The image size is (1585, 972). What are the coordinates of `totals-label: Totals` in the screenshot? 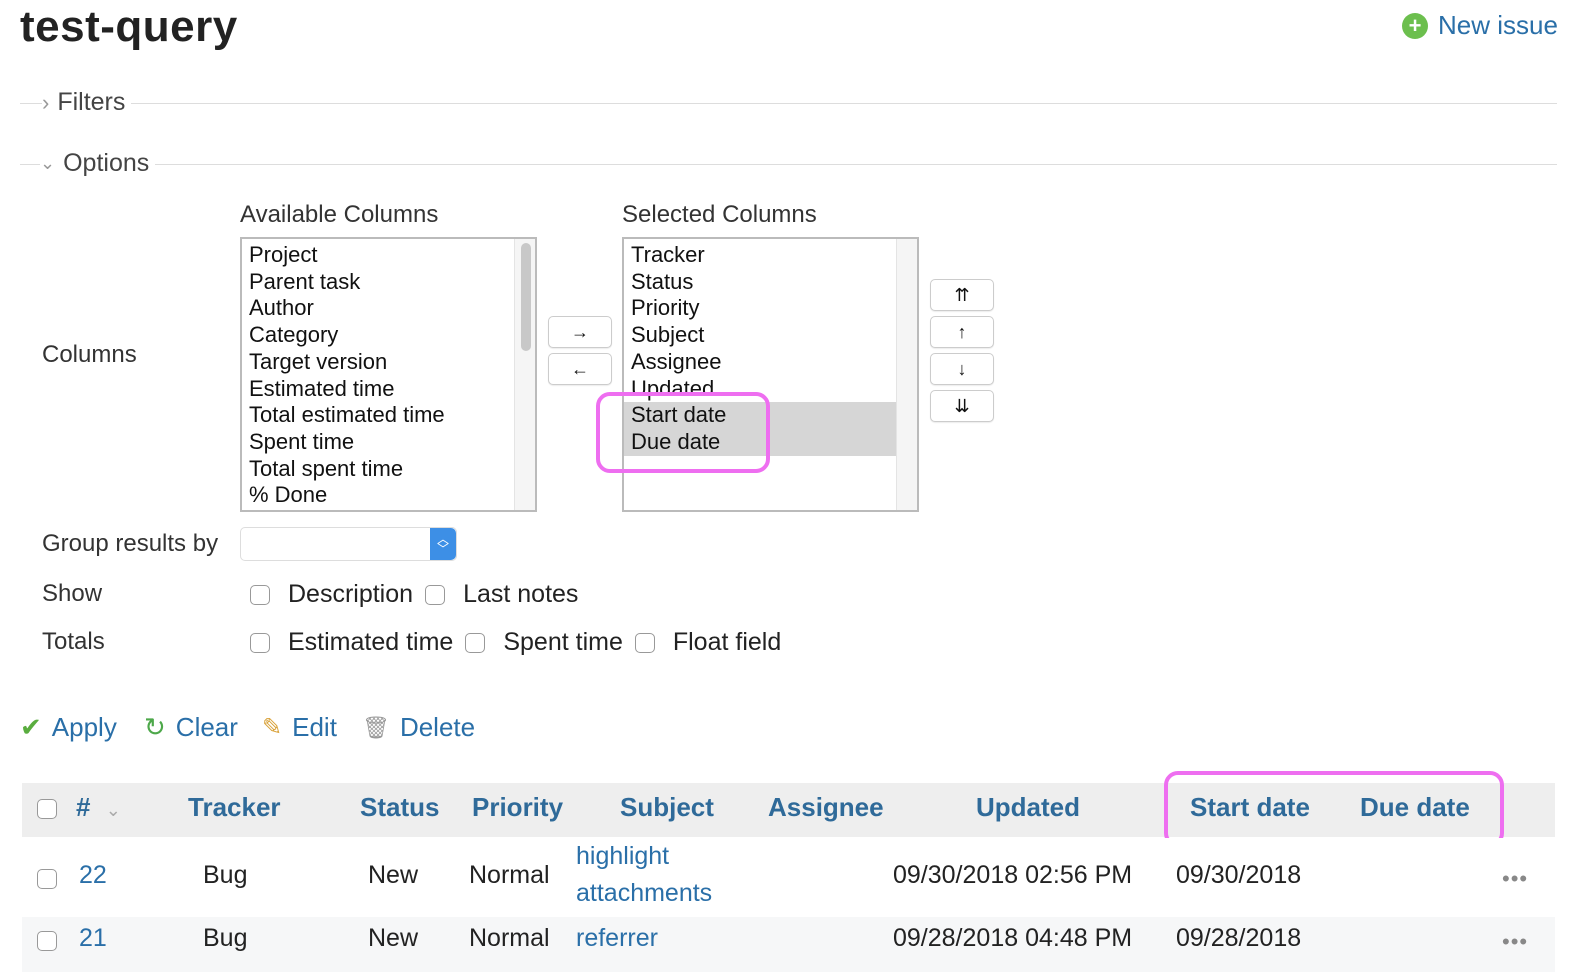 It's located at (73, 641).